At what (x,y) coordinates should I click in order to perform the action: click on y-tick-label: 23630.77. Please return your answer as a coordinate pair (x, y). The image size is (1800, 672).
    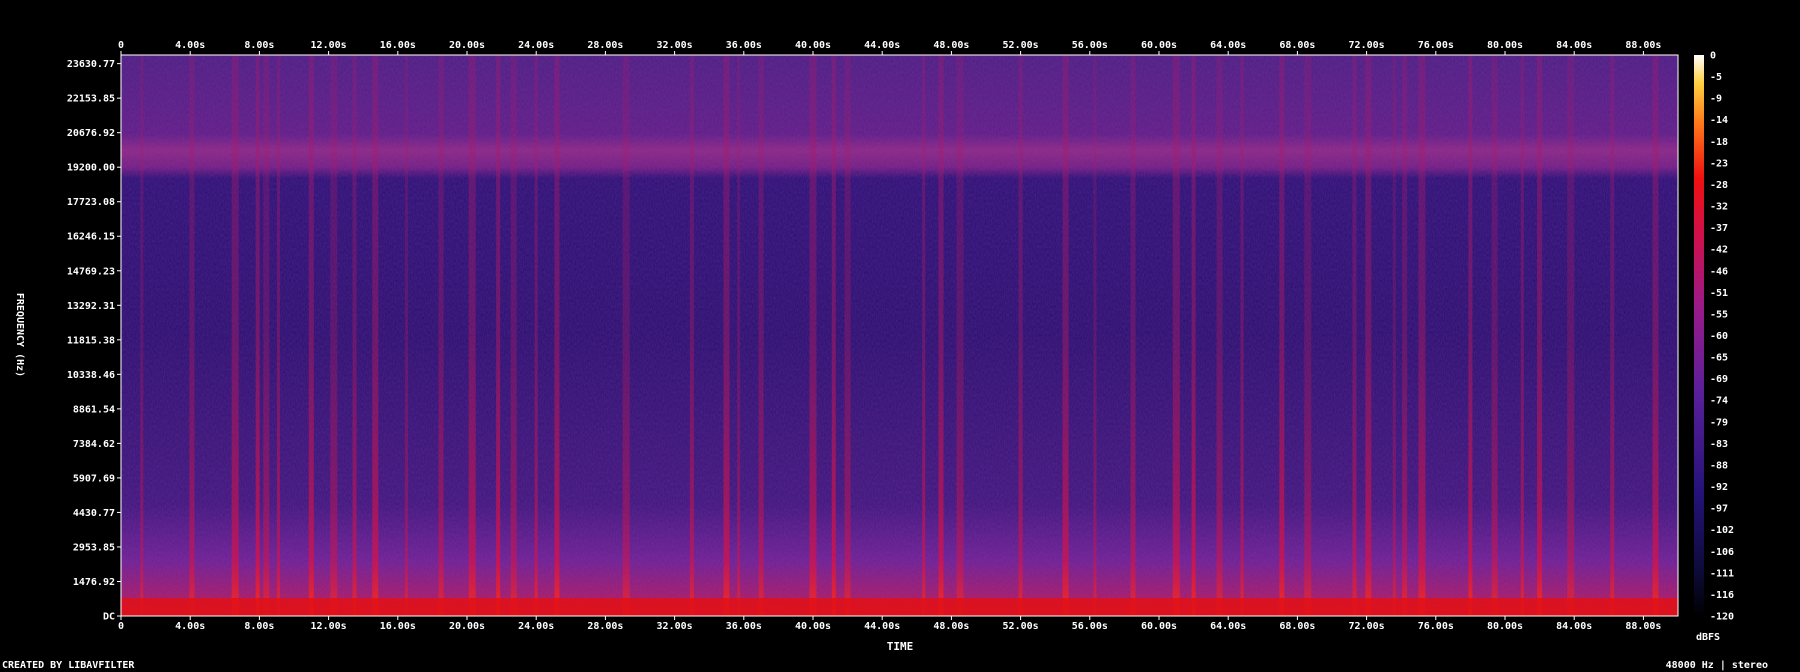
    Looking at the image, I should click on (91, 64).